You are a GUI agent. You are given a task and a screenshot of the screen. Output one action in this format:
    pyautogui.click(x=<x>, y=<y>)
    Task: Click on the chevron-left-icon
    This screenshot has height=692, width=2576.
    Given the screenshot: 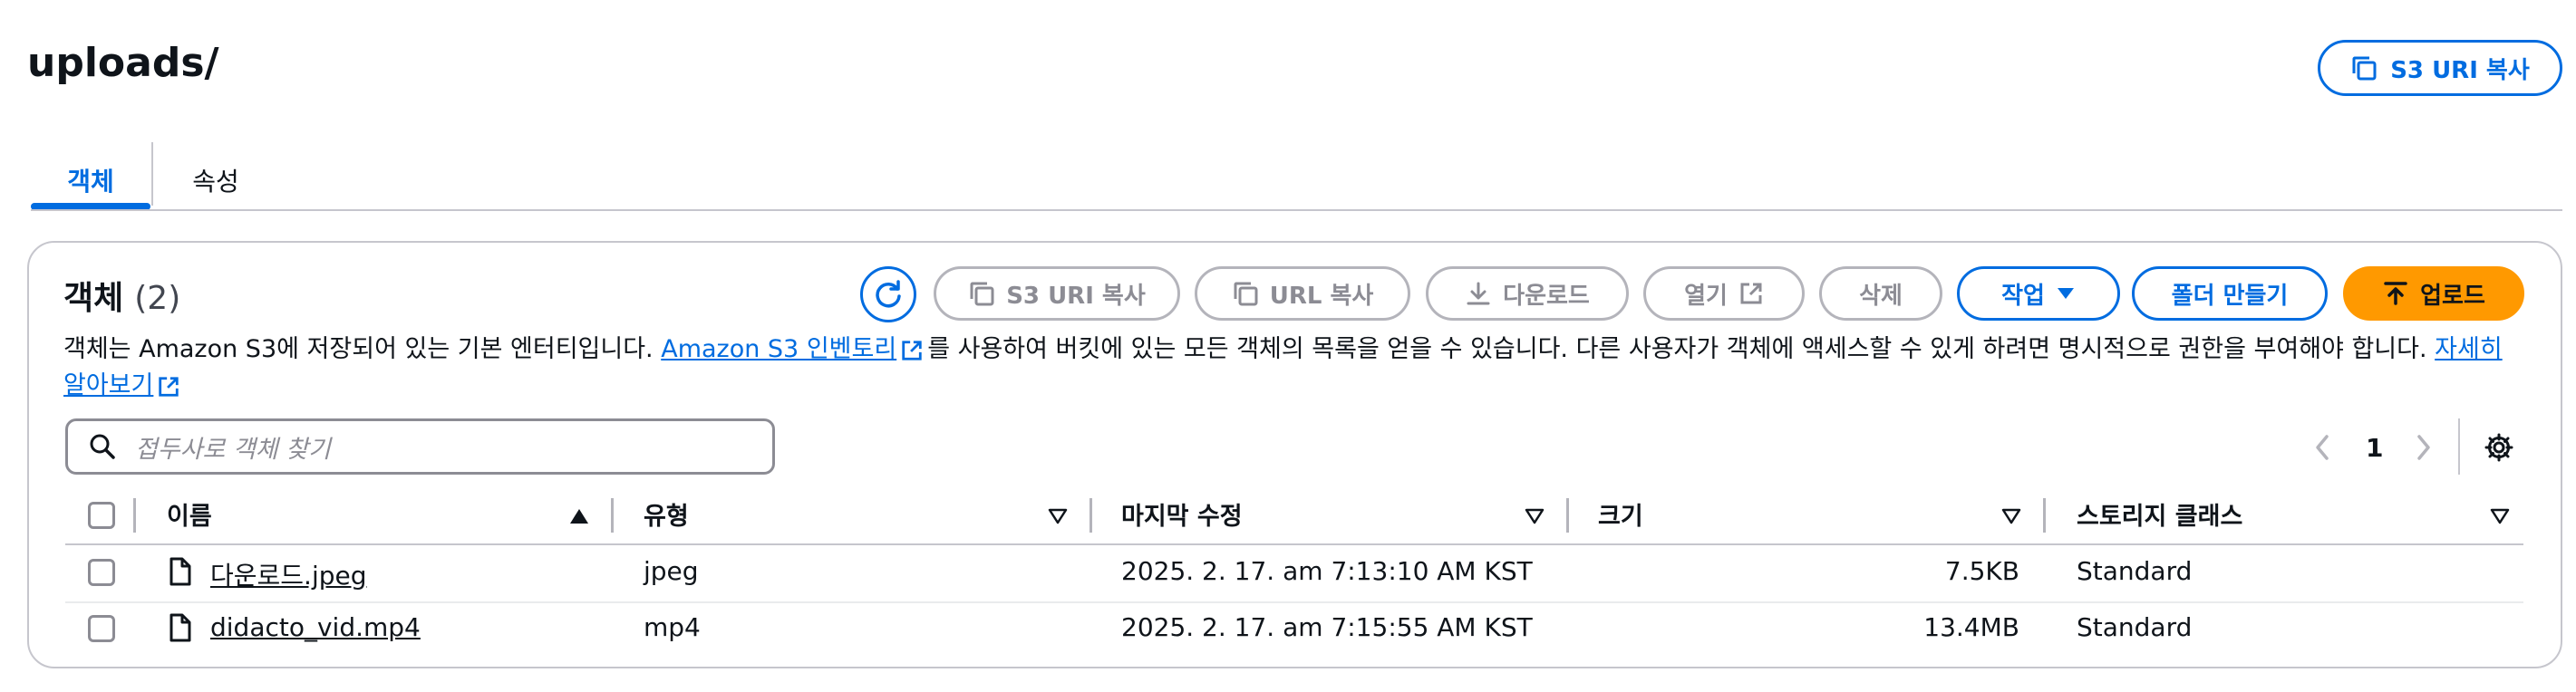 What is the action you would take?
    pyautogui.click(x=2322, y=447)
    